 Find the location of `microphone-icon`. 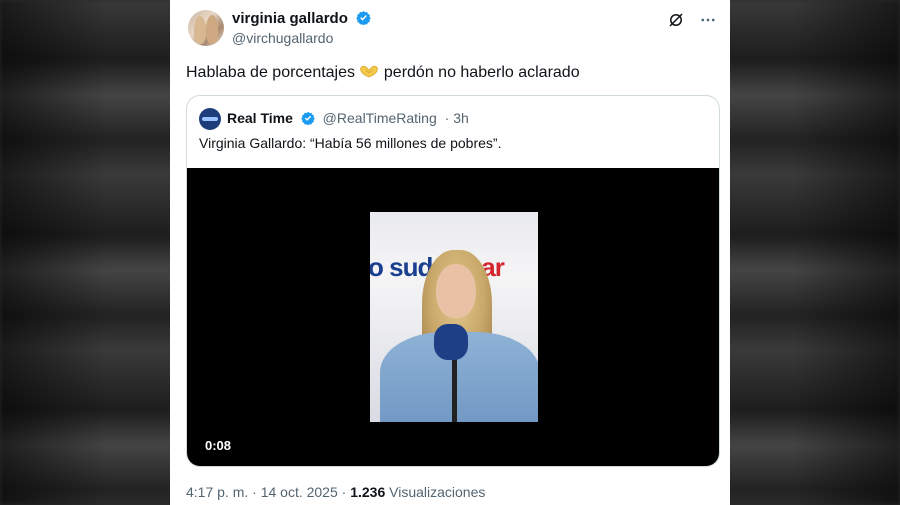

microphone-icon is located at coordinates (451, 342).